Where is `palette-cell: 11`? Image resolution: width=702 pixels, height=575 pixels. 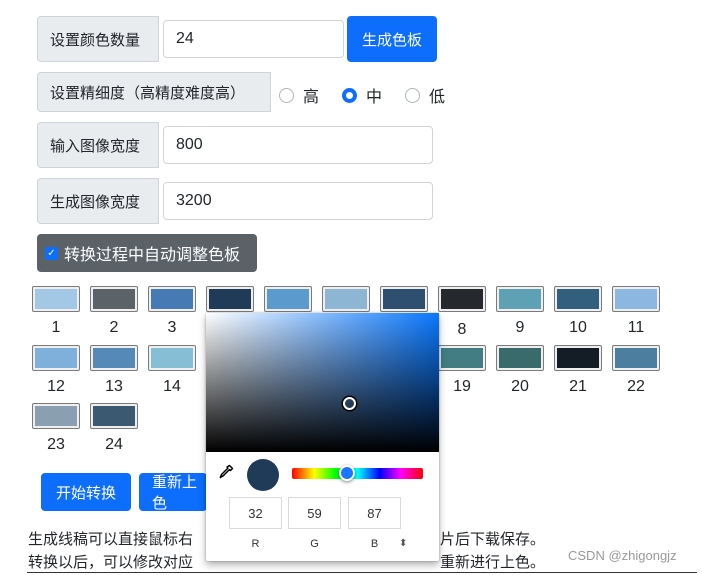 palette-cell: 11 is located at coordinates (636, 311).